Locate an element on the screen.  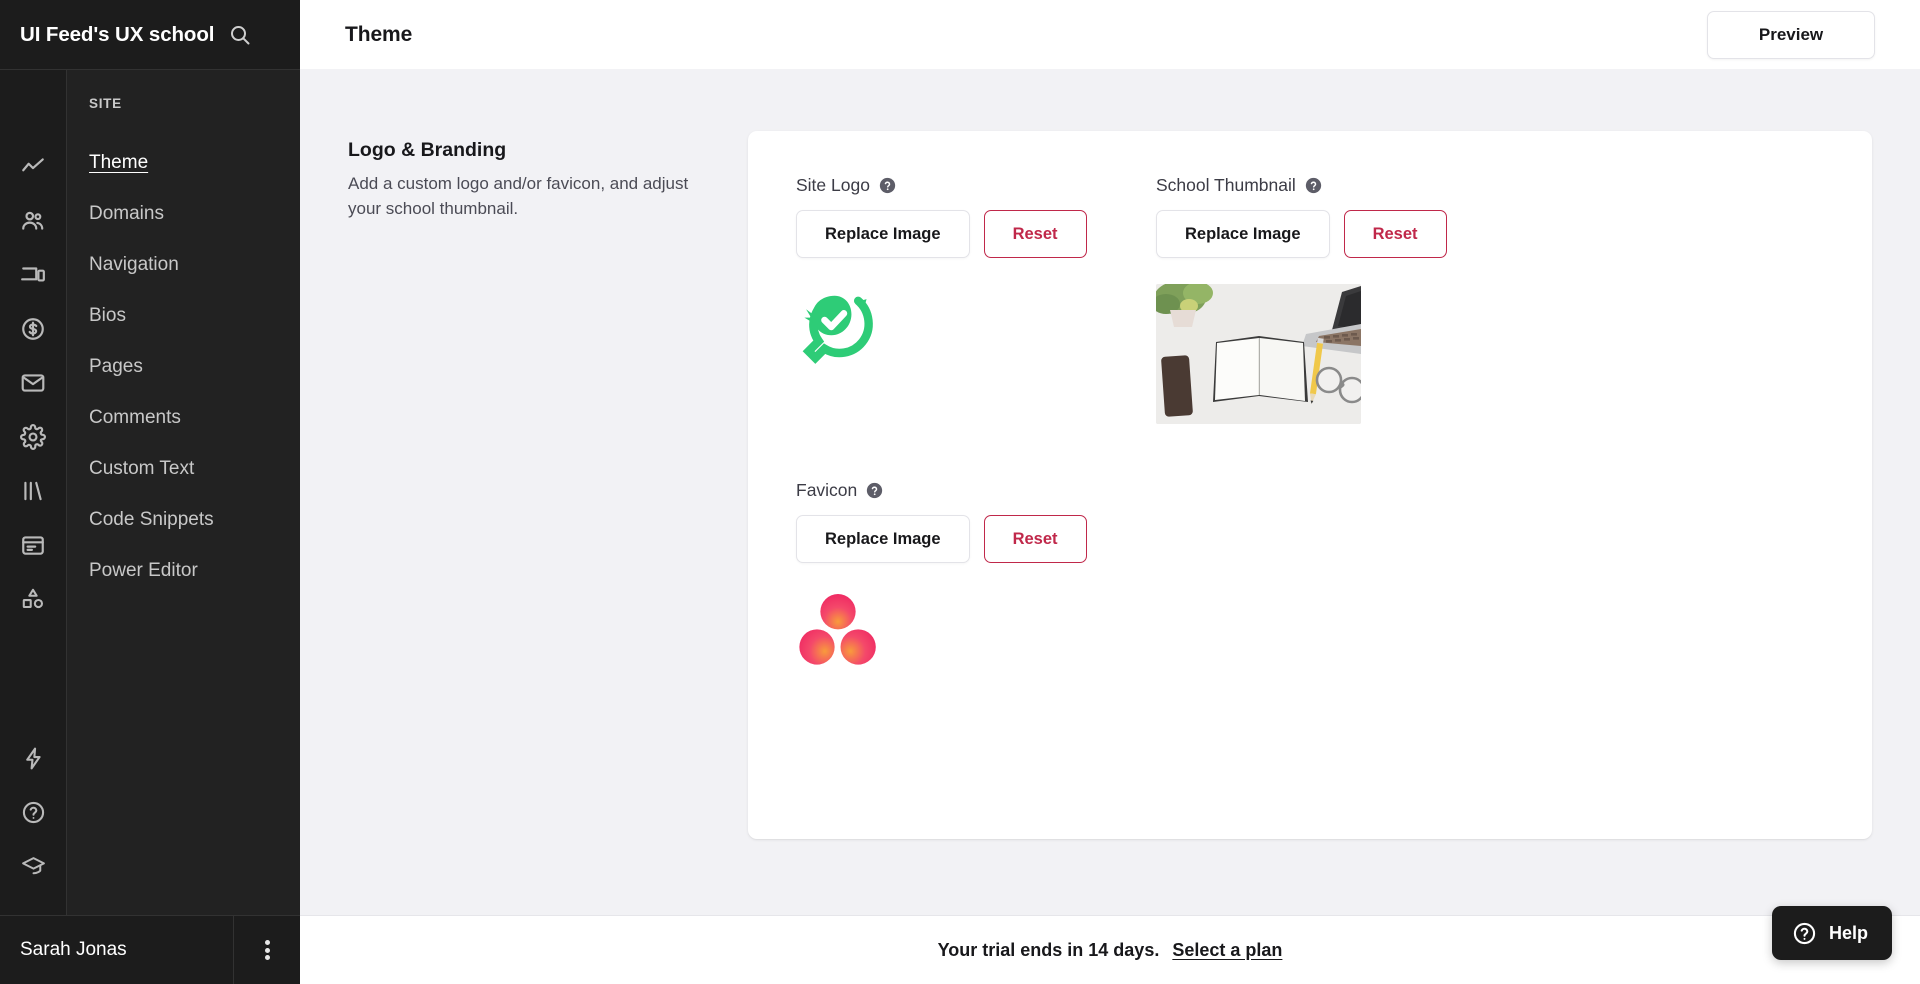
sidebar-item-custom-text: Custom Text is located at coordinates (183, 468).